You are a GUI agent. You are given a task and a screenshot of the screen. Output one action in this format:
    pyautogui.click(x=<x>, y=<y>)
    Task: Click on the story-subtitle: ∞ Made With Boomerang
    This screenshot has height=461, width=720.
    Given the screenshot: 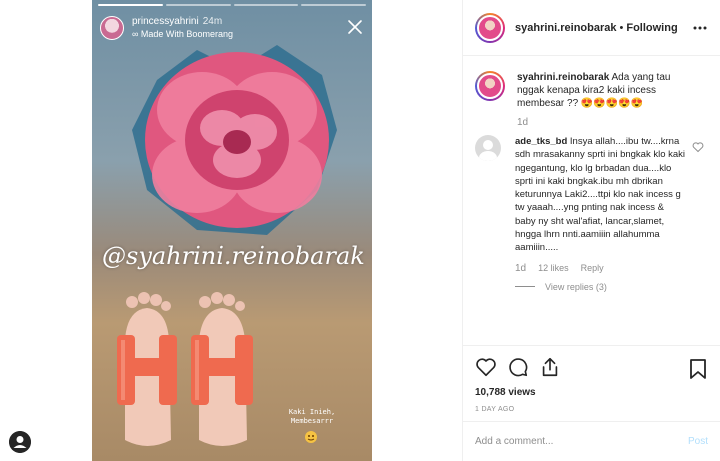 What is the action you would take?
    pyautogui.click(x=182, y=34)
    